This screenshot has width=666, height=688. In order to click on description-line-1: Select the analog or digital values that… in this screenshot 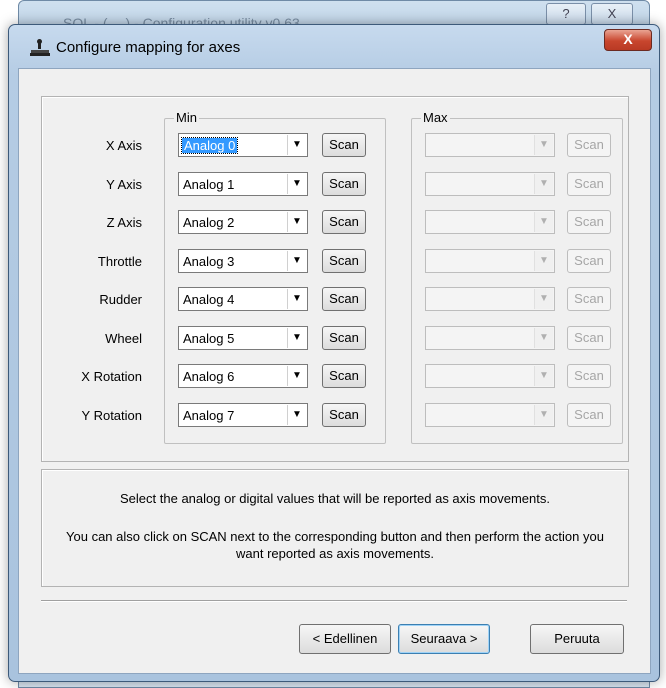, I will do `click(335, 498)`.